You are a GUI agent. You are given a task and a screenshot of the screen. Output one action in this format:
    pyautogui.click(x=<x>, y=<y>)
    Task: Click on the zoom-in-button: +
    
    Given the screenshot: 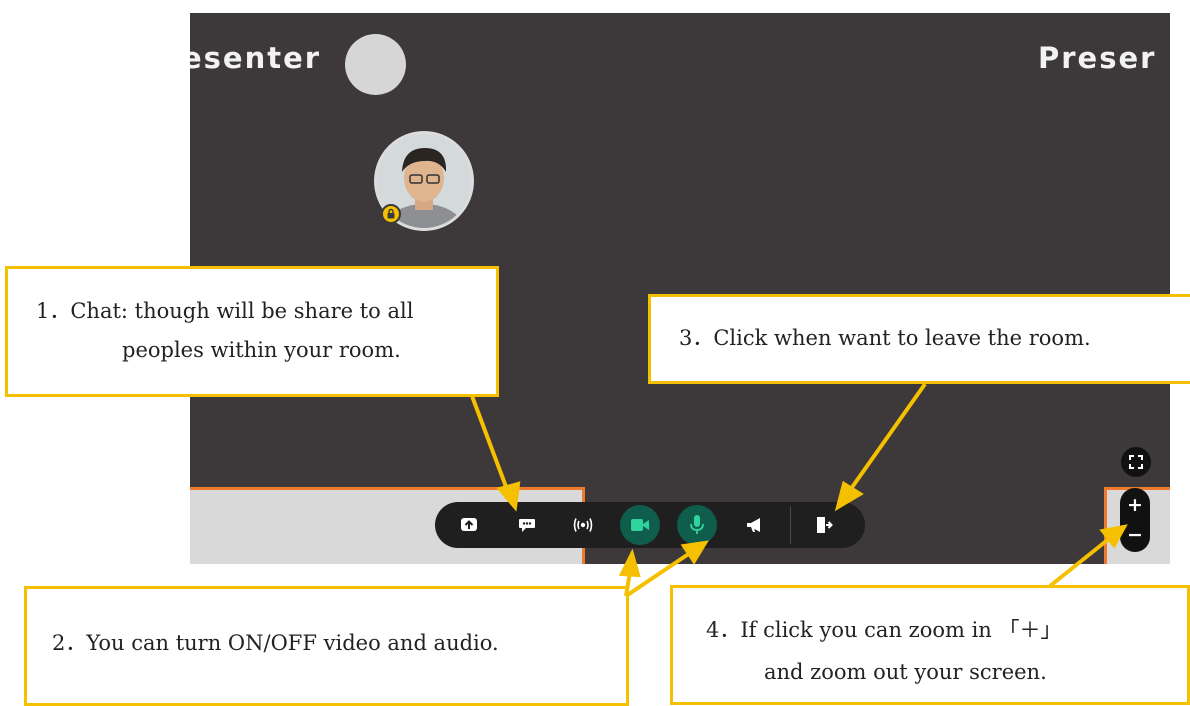 What is the action you would take?
    pyautogui.click(x=1135, y=505)
    